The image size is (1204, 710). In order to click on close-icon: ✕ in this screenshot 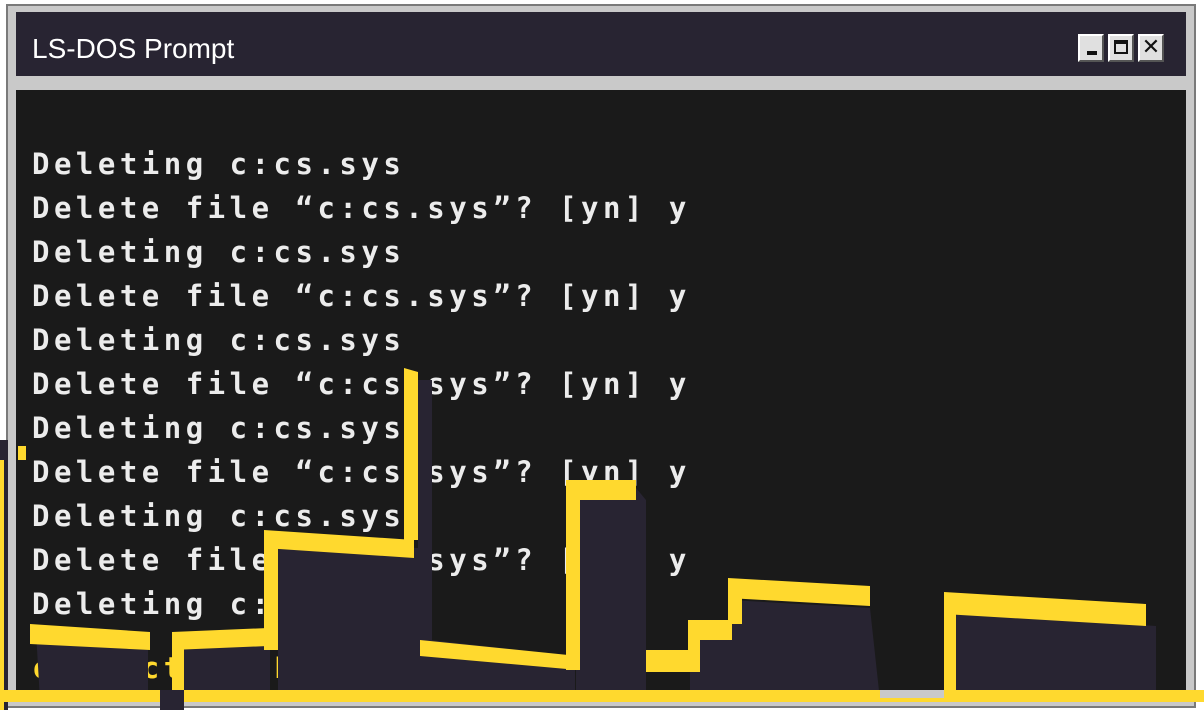, I will do `click(1151, 47)`.